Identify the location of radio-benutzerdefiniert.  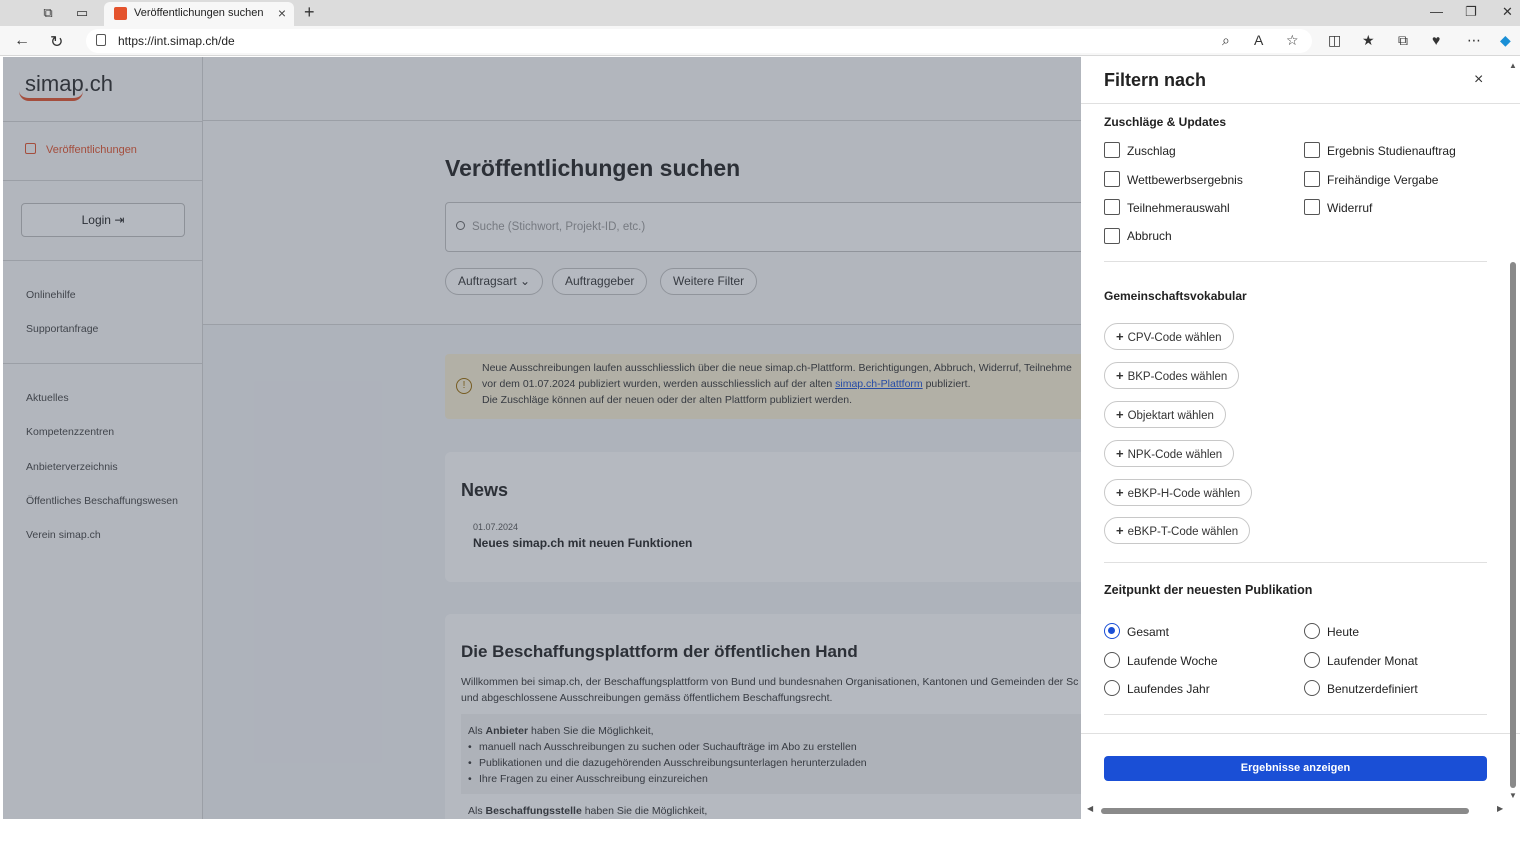
(1312, 688).